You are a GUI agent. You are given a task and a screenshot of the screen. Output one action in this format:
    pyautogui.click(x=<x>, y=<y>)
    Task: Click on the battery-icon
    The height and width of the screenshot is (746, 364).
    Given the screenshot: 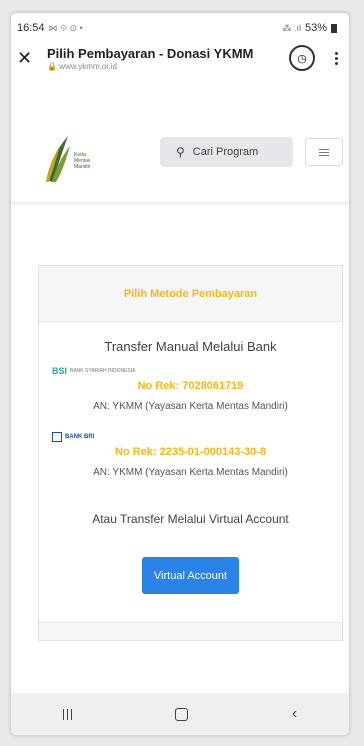 What is the action you would take?
    pyautogui.click(x=334, y=28)
    